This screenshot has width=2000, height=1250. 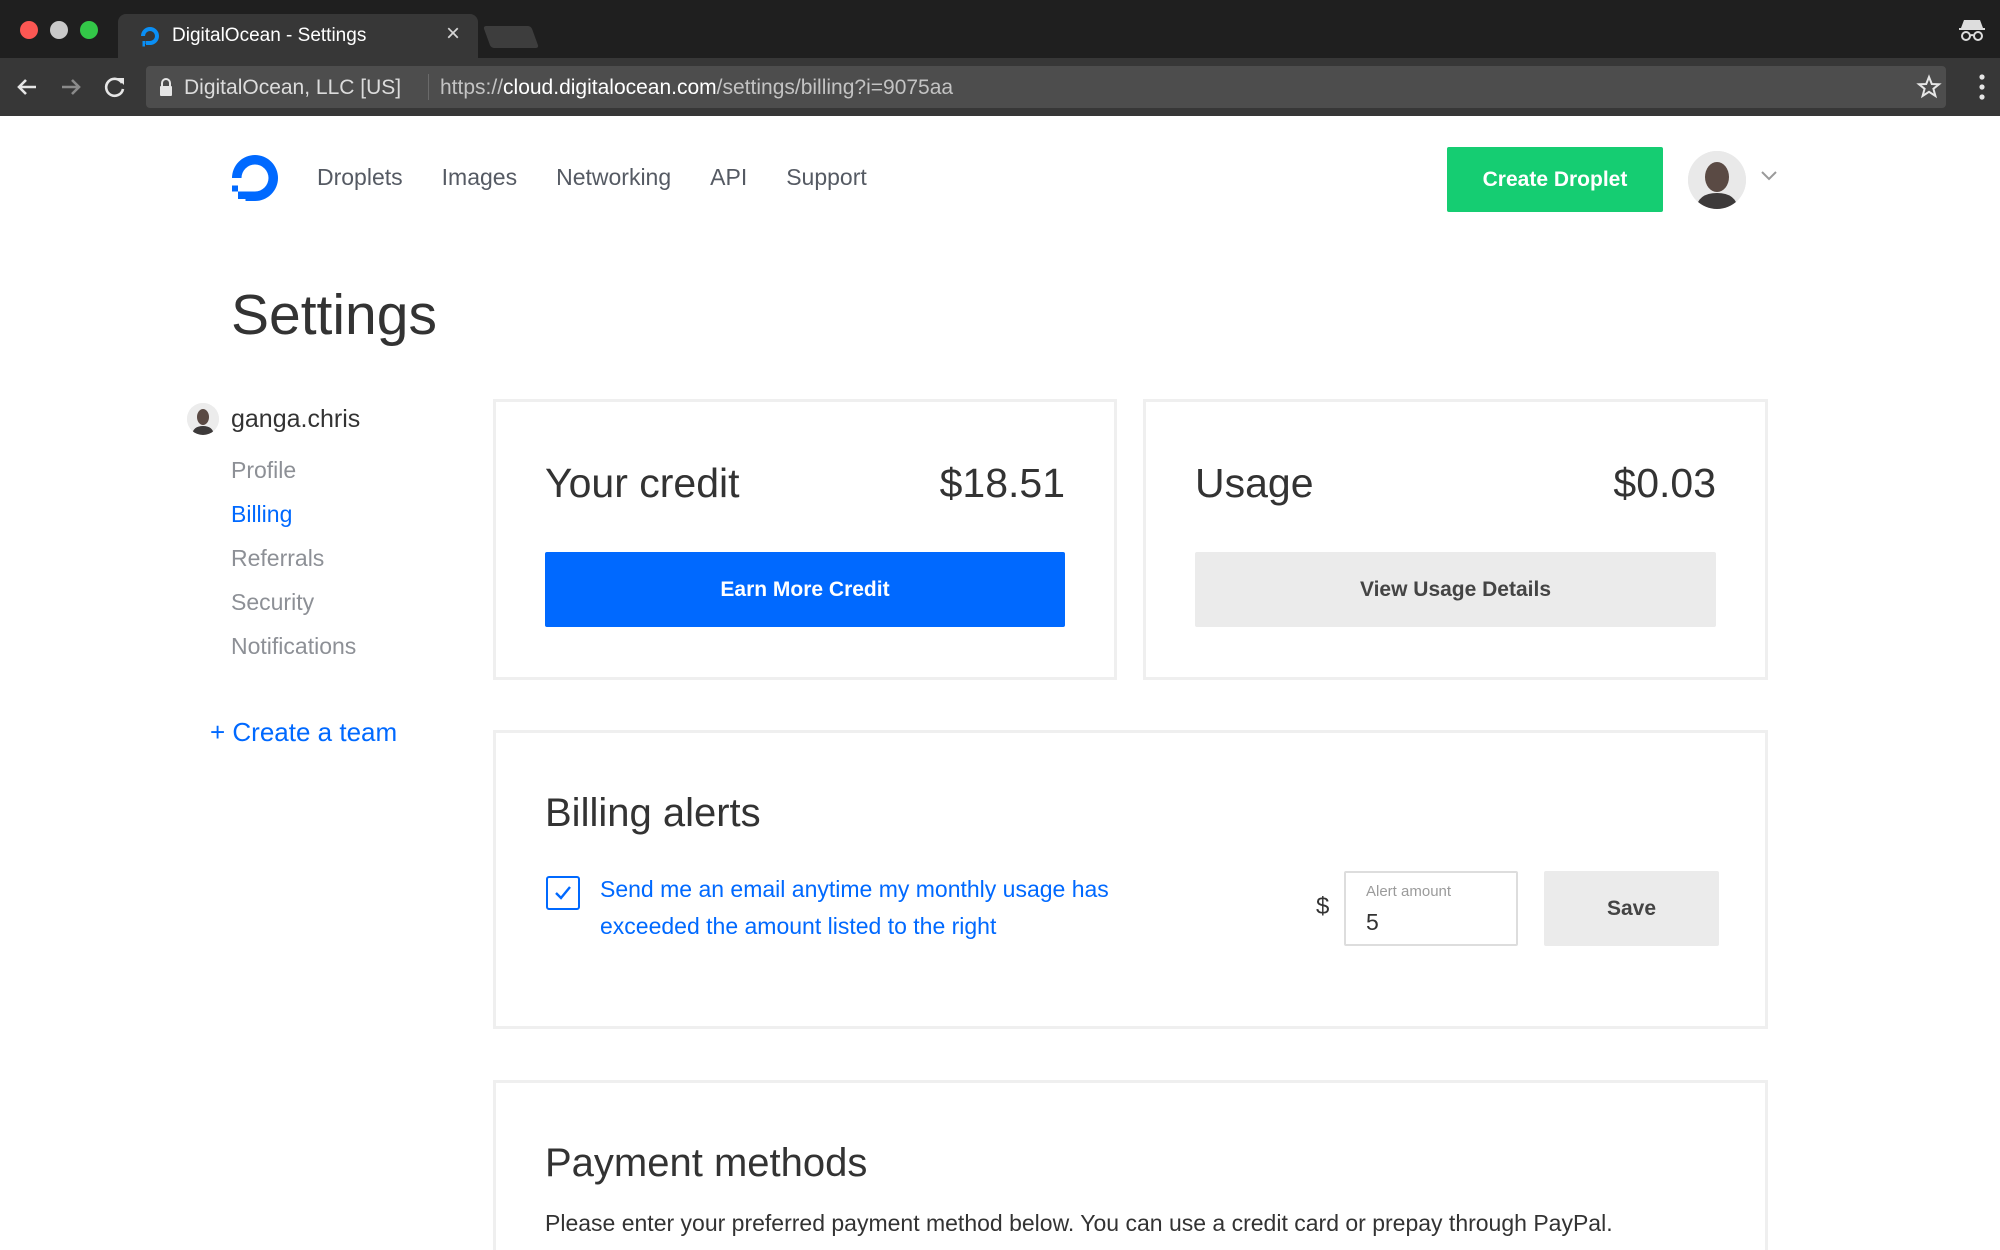 What do you see at coordinates (166, 87) in the screenshot?
I see `lock-icon` at bounding box center [166, 87].